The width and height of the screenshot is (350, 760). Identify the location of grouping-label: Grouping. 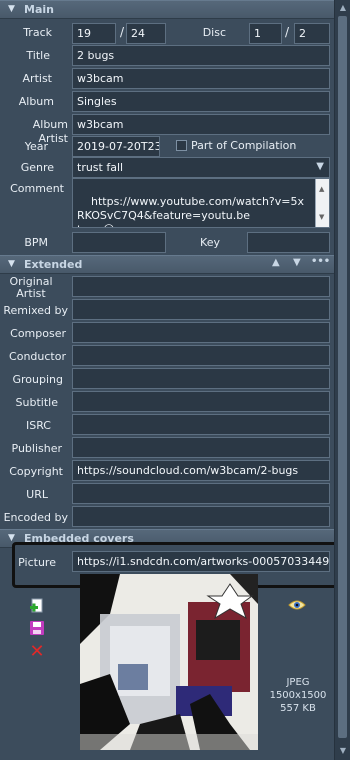
(38, 379).